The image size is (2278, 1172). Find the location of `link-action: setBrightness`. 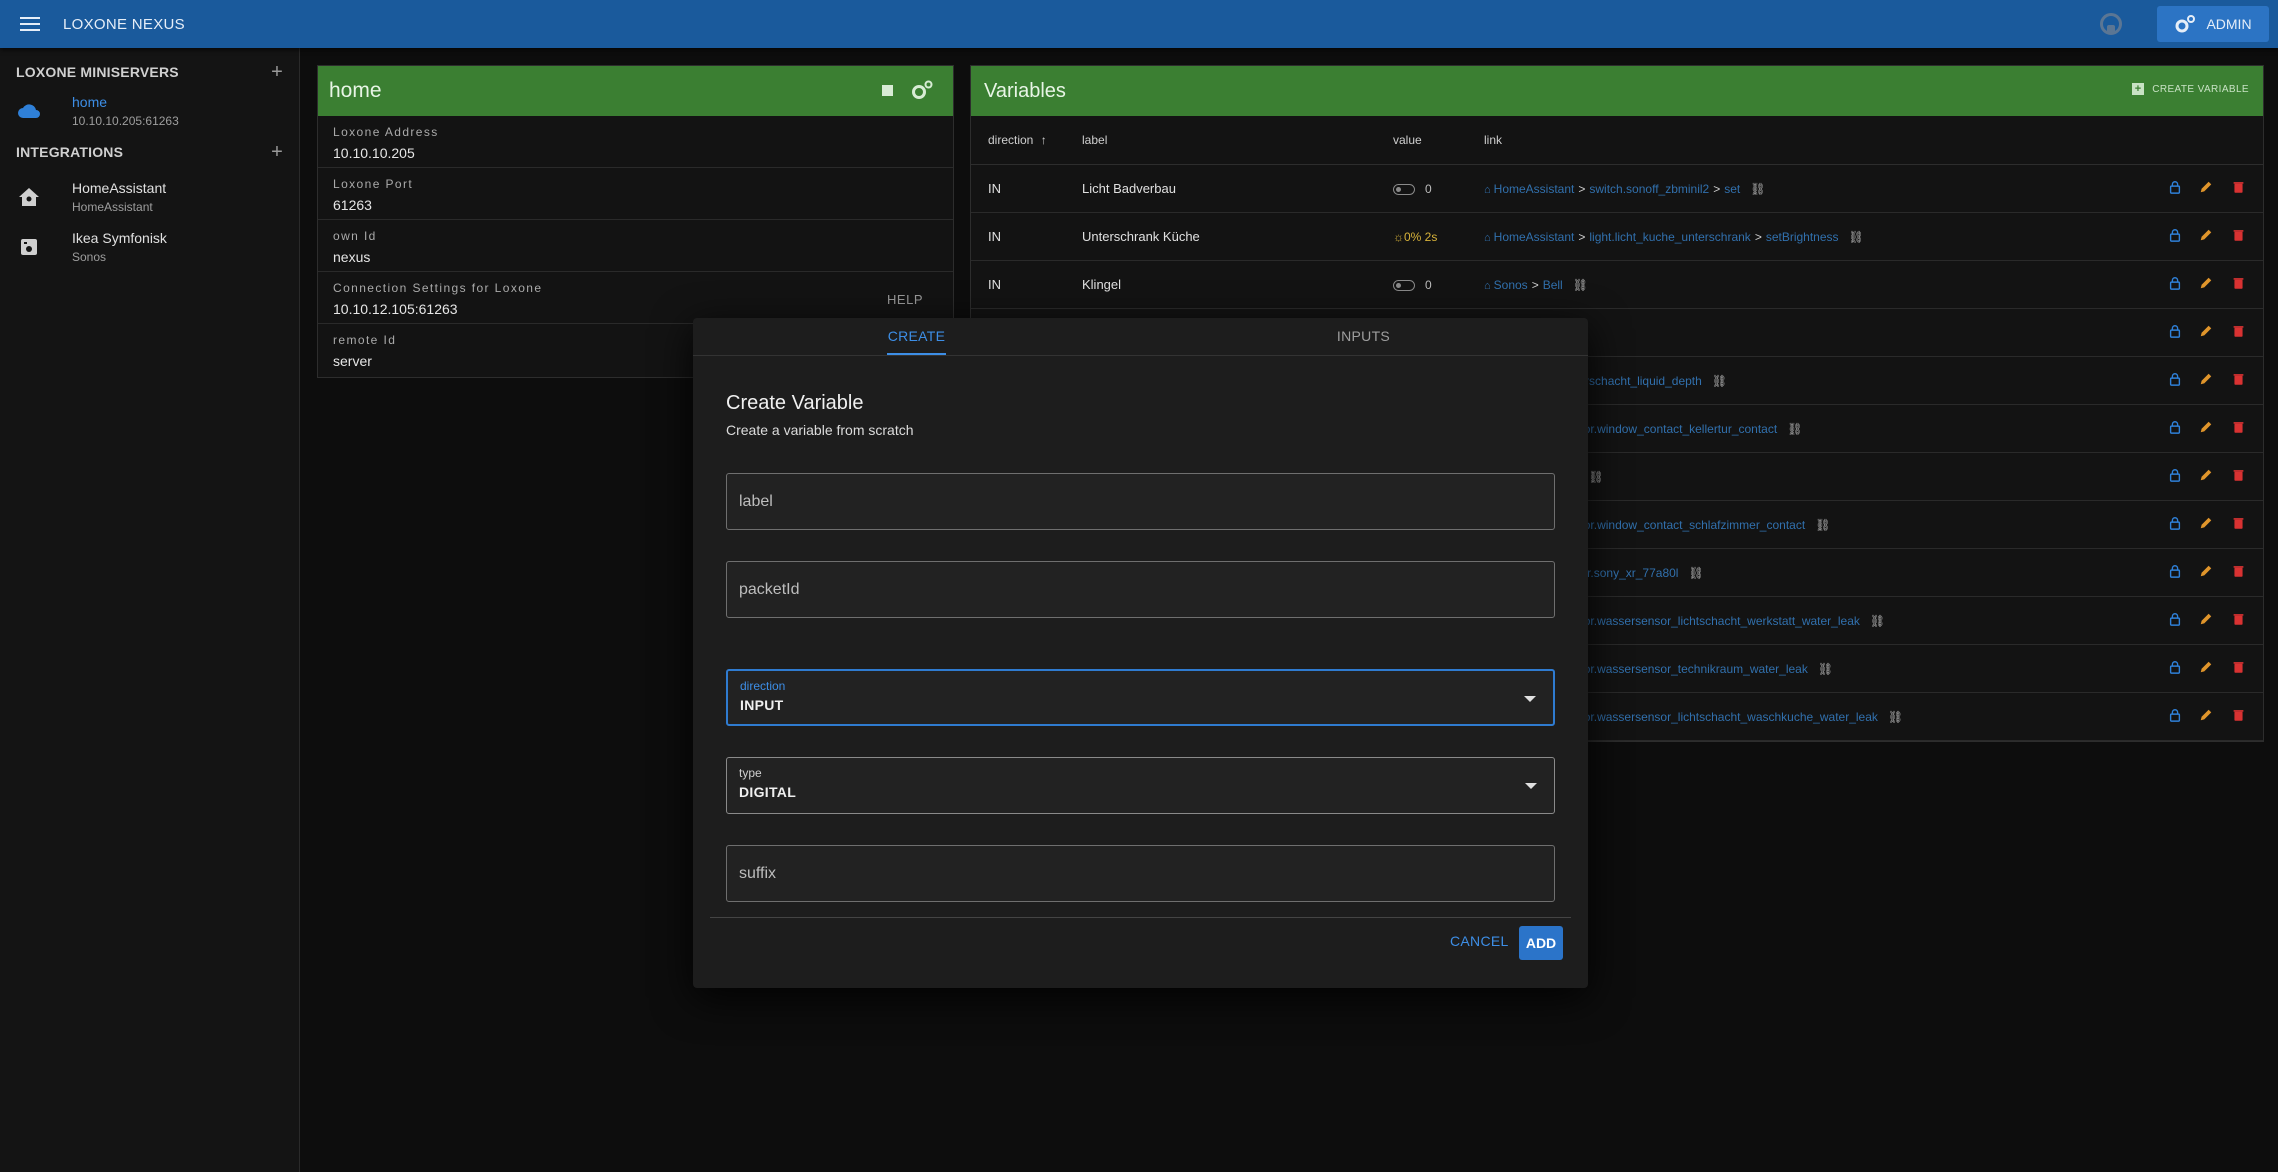

link-action: setBrightness is located at coordinates (1802, 237).